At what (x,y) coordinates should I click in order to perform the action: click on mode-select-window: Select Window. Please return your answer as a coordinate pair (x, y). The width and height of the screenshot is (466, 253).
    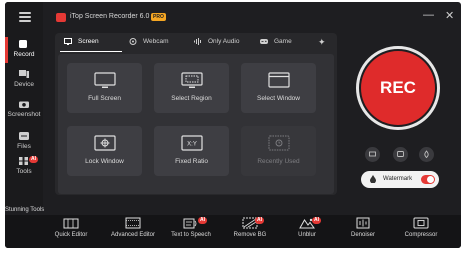
    Looking at the image, I should click on (278, 88).